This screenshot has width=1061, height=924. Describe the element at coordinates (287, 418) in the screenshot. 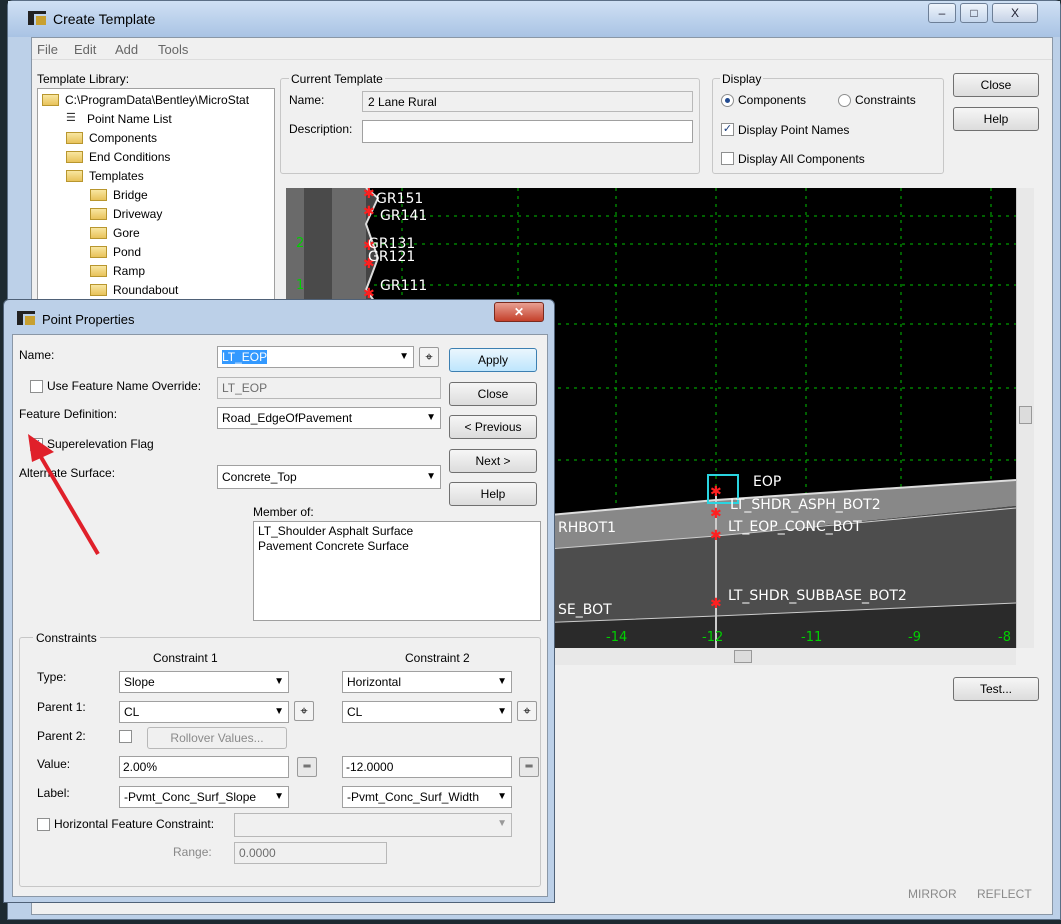

I see `feature-def-value: Road_EdgeOfPavement` at that location.